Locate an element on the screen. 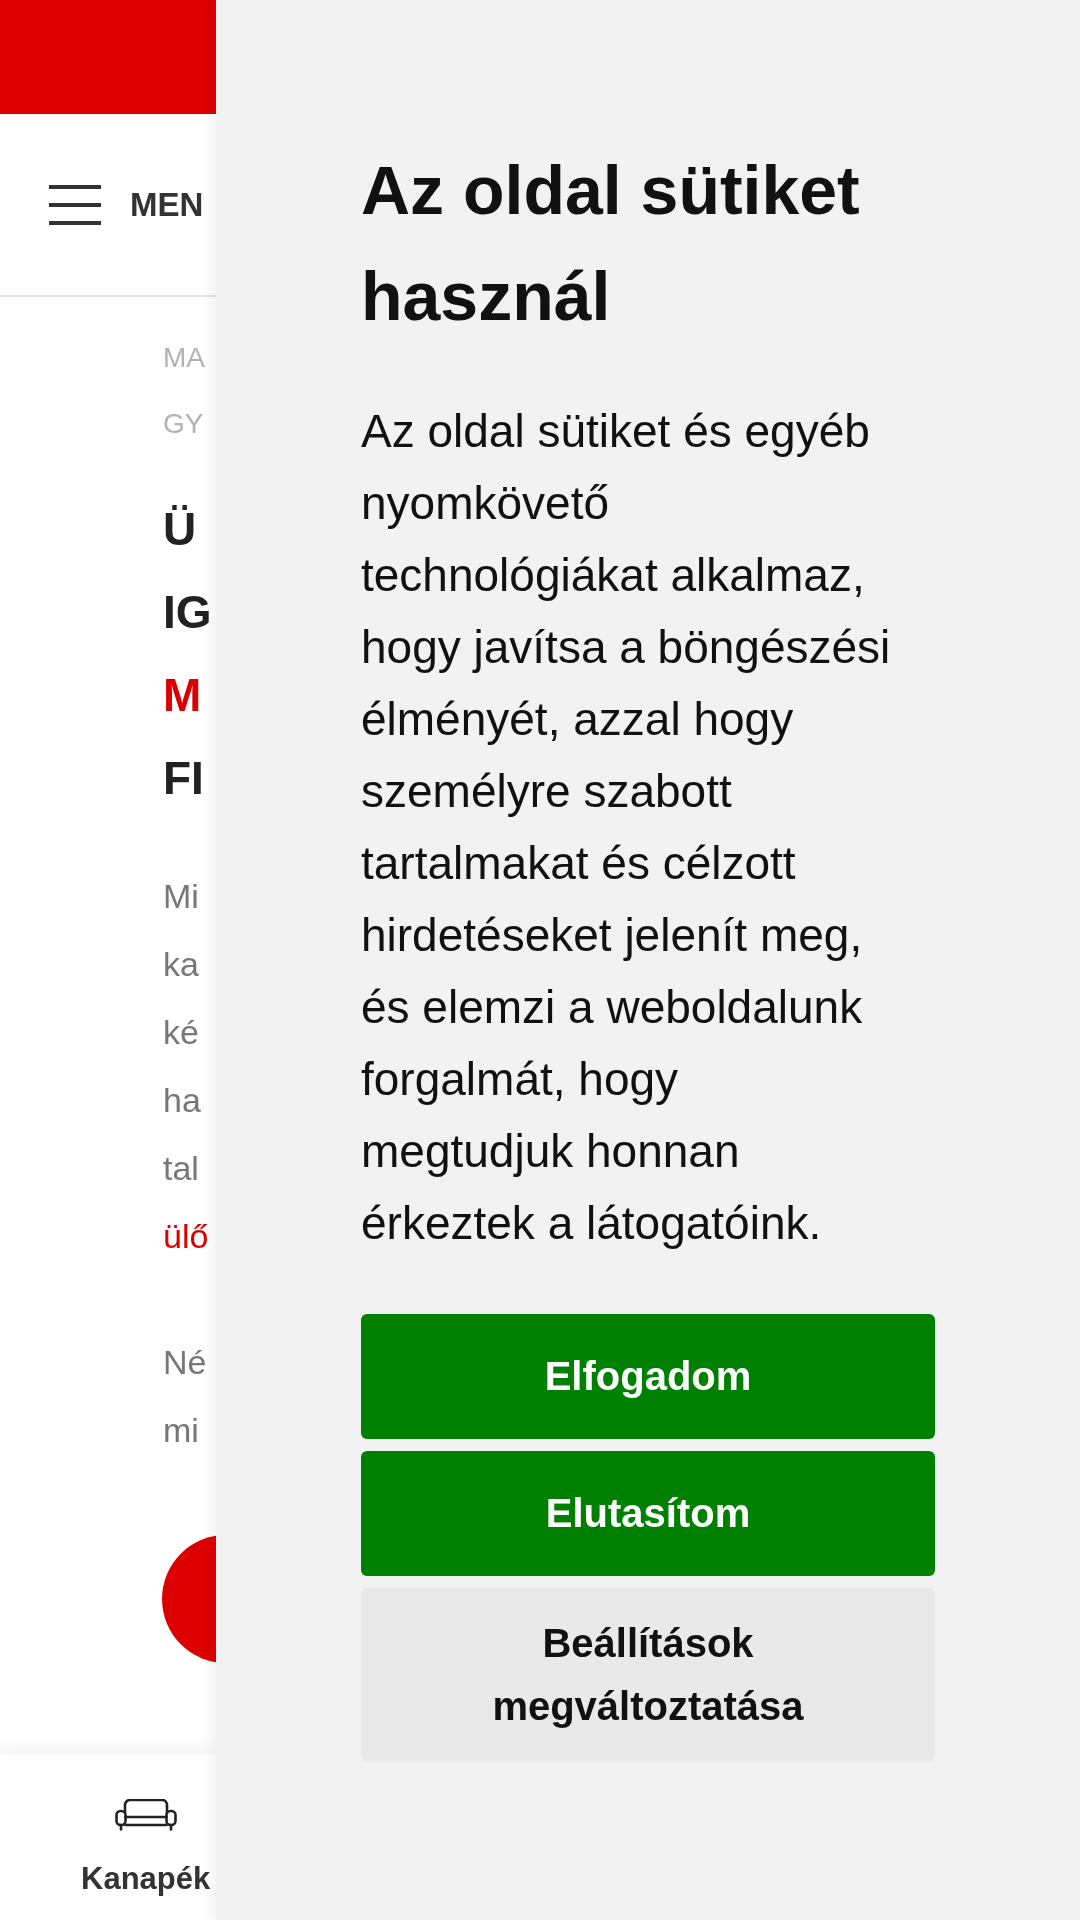  heading-text: M is located at coordinates (182, 695).